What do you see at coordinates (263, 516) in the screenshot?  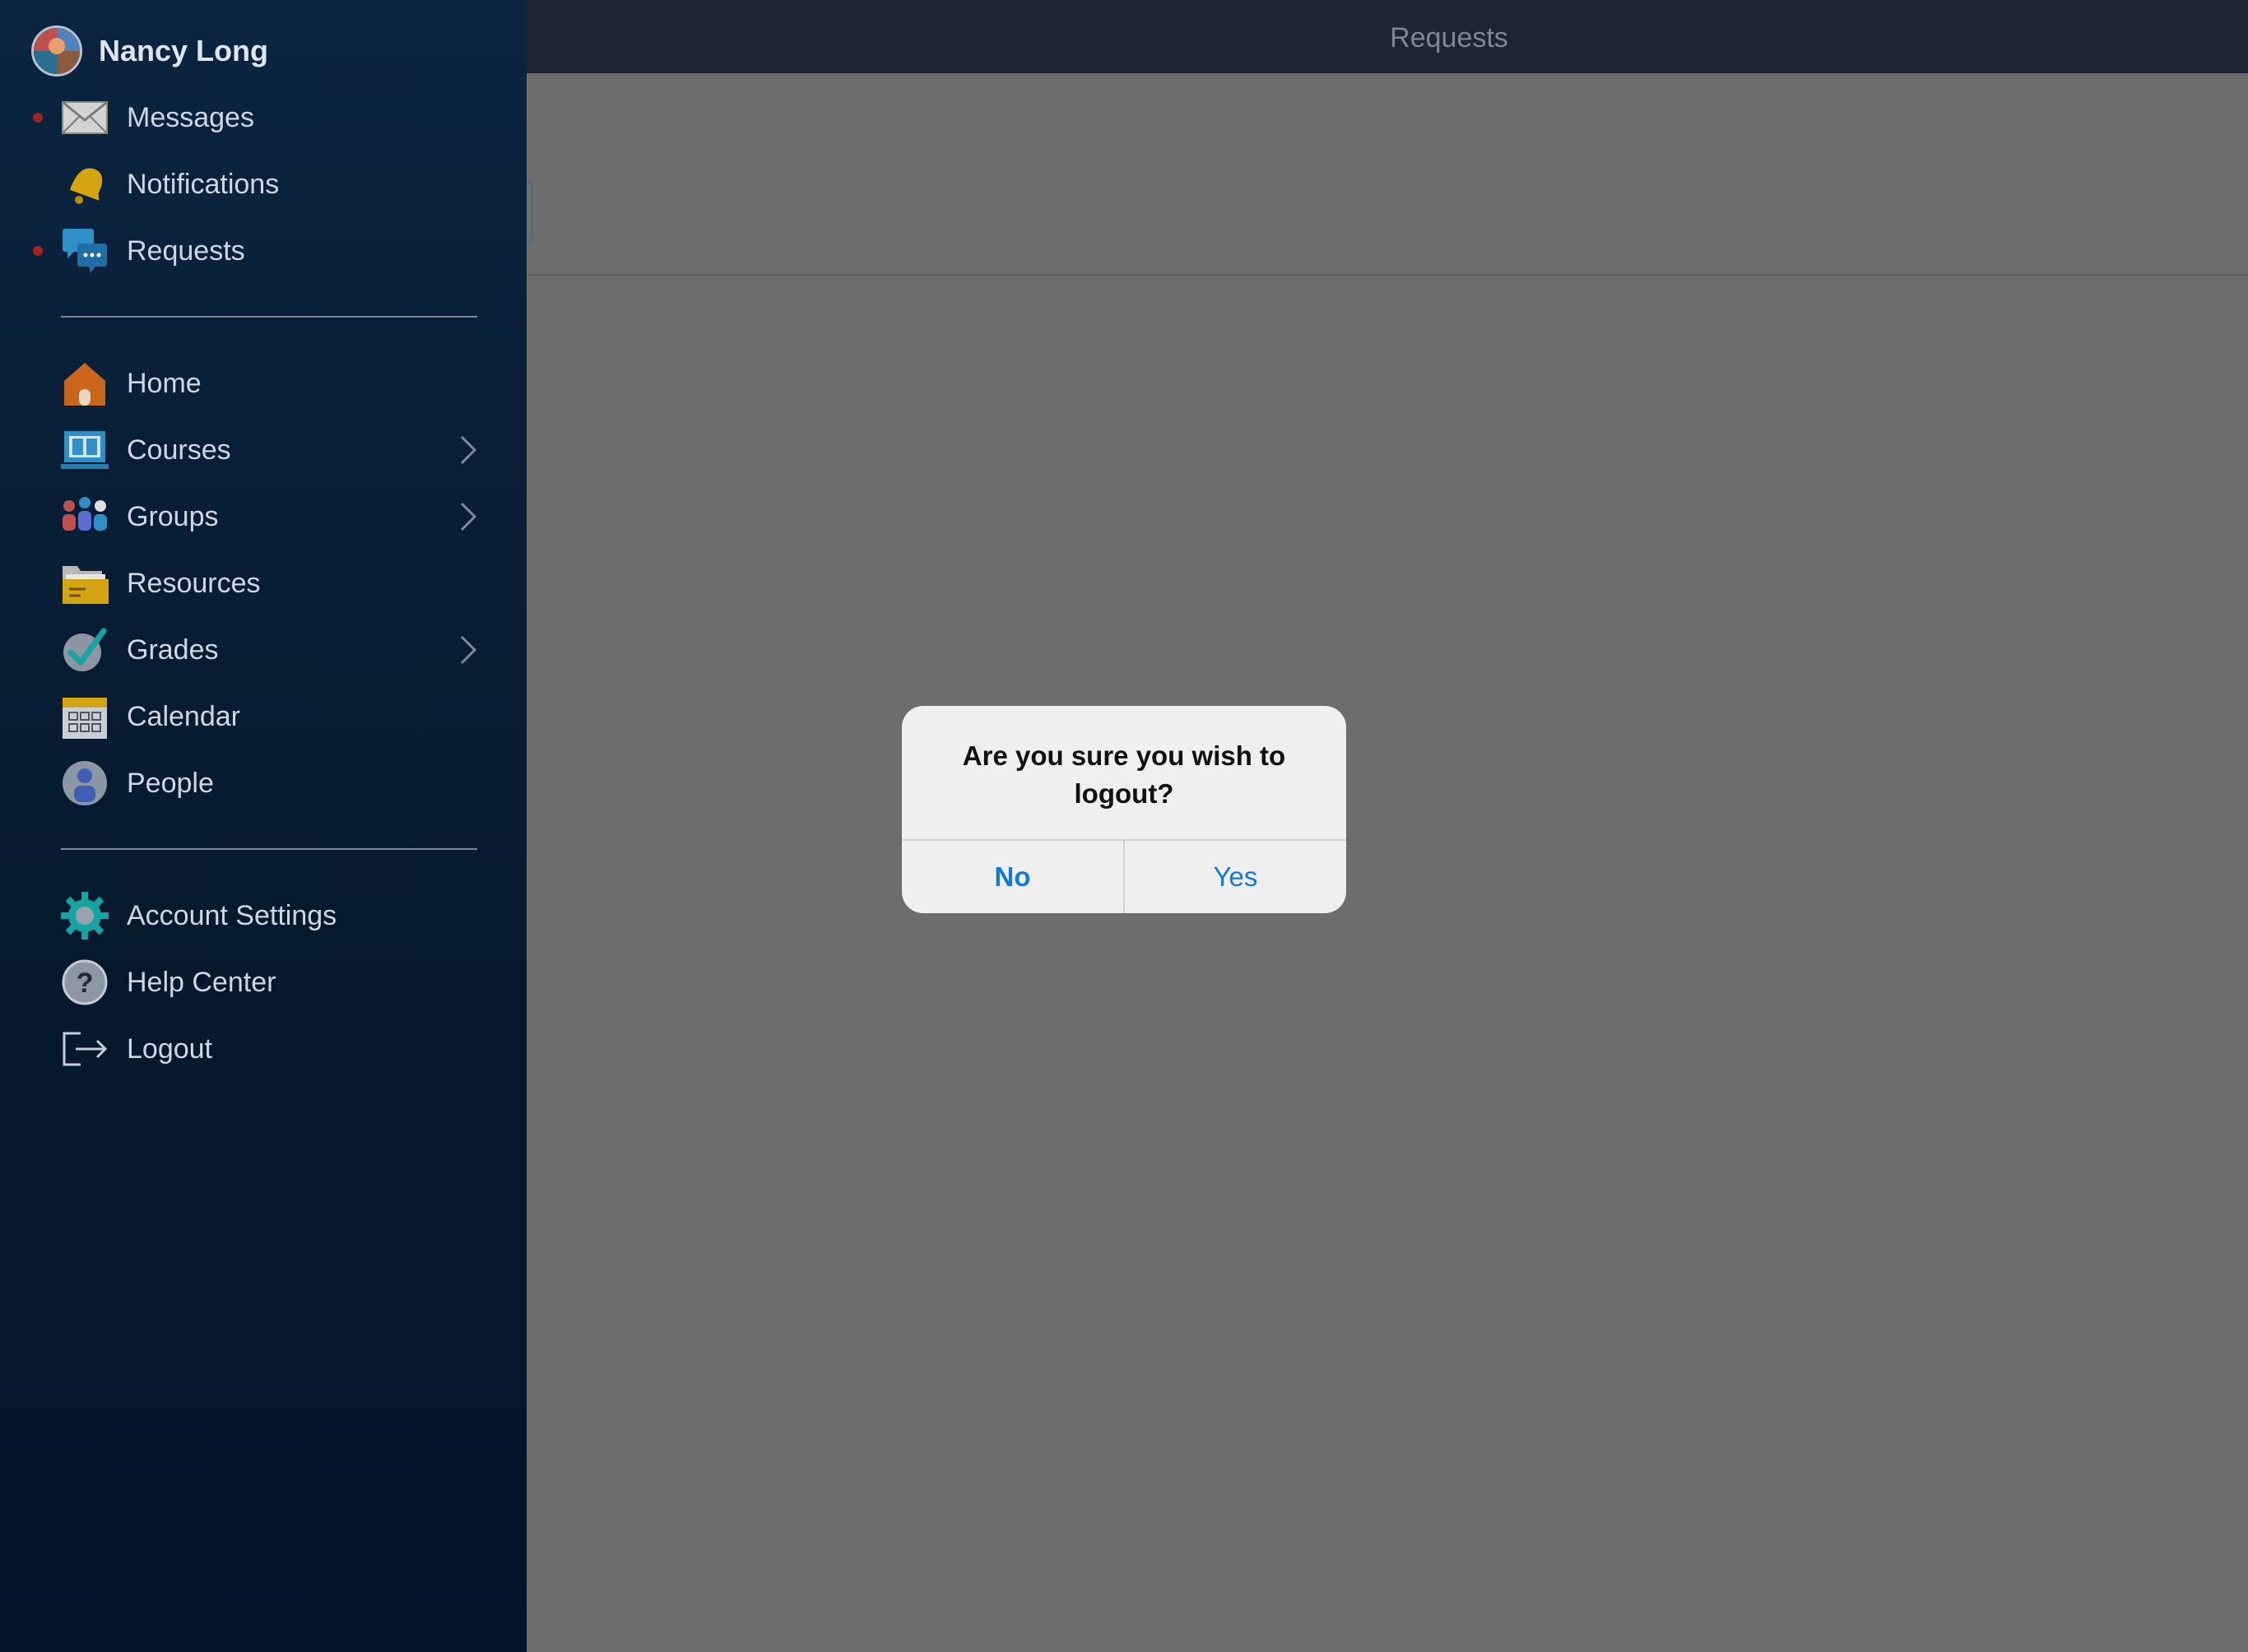 I see `sidebar-item-groups: Groups` at bounding box center [263, 516].